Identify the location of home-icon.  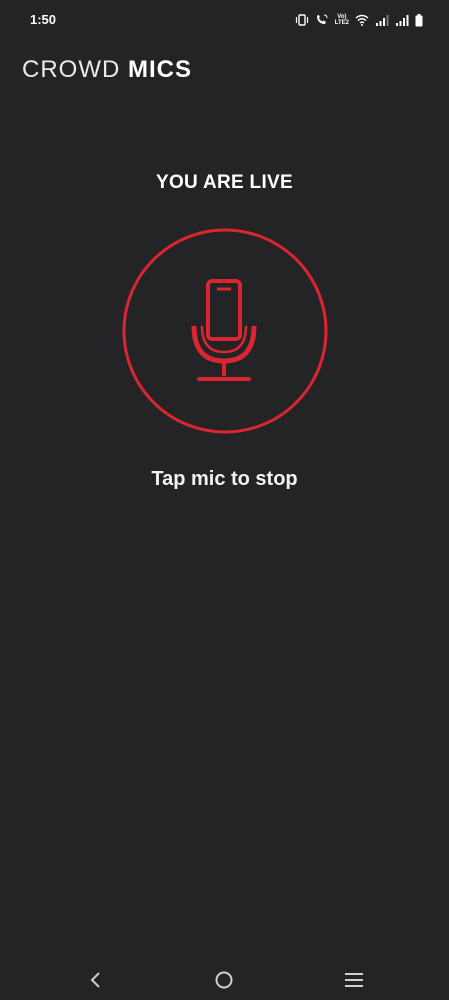
(224, 980).